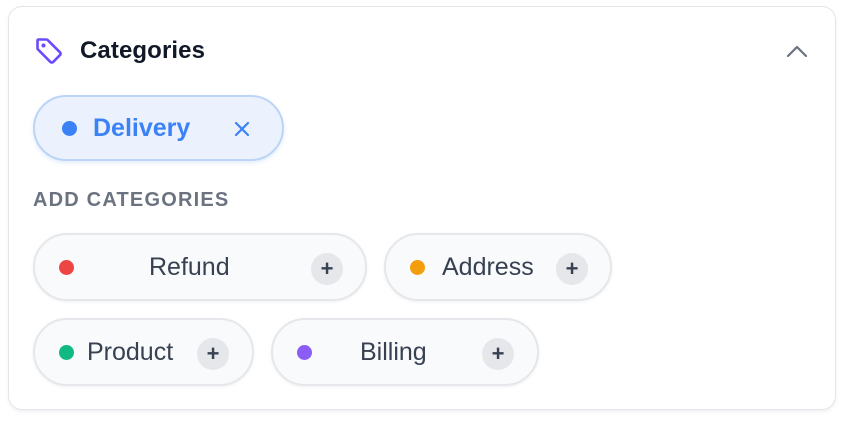 The width and height of the screenshot is (845, 421). What do you see at coordinates (49, 51) in the screenshot?
I see `tag-icon` at bounding box center [49, 51].